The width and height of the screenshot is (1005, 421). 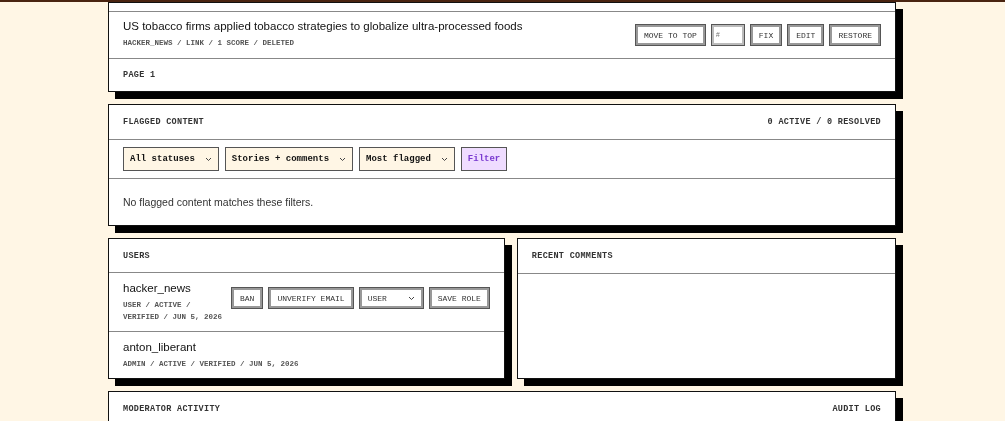 I want to click on filter-button: Filter, so click(x=484, y=159).